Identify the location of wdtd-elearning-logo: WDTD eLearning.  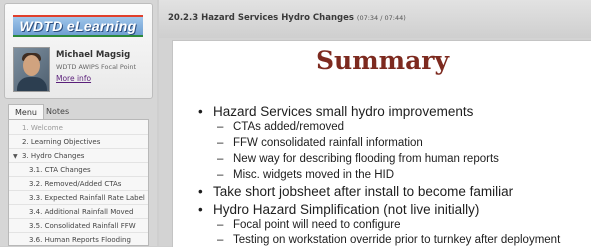
(78, 26).